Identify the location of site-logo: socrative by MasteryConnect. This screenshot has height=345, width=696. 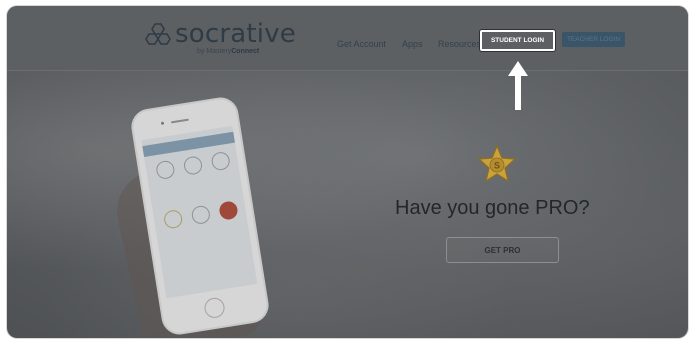
(220, 38).